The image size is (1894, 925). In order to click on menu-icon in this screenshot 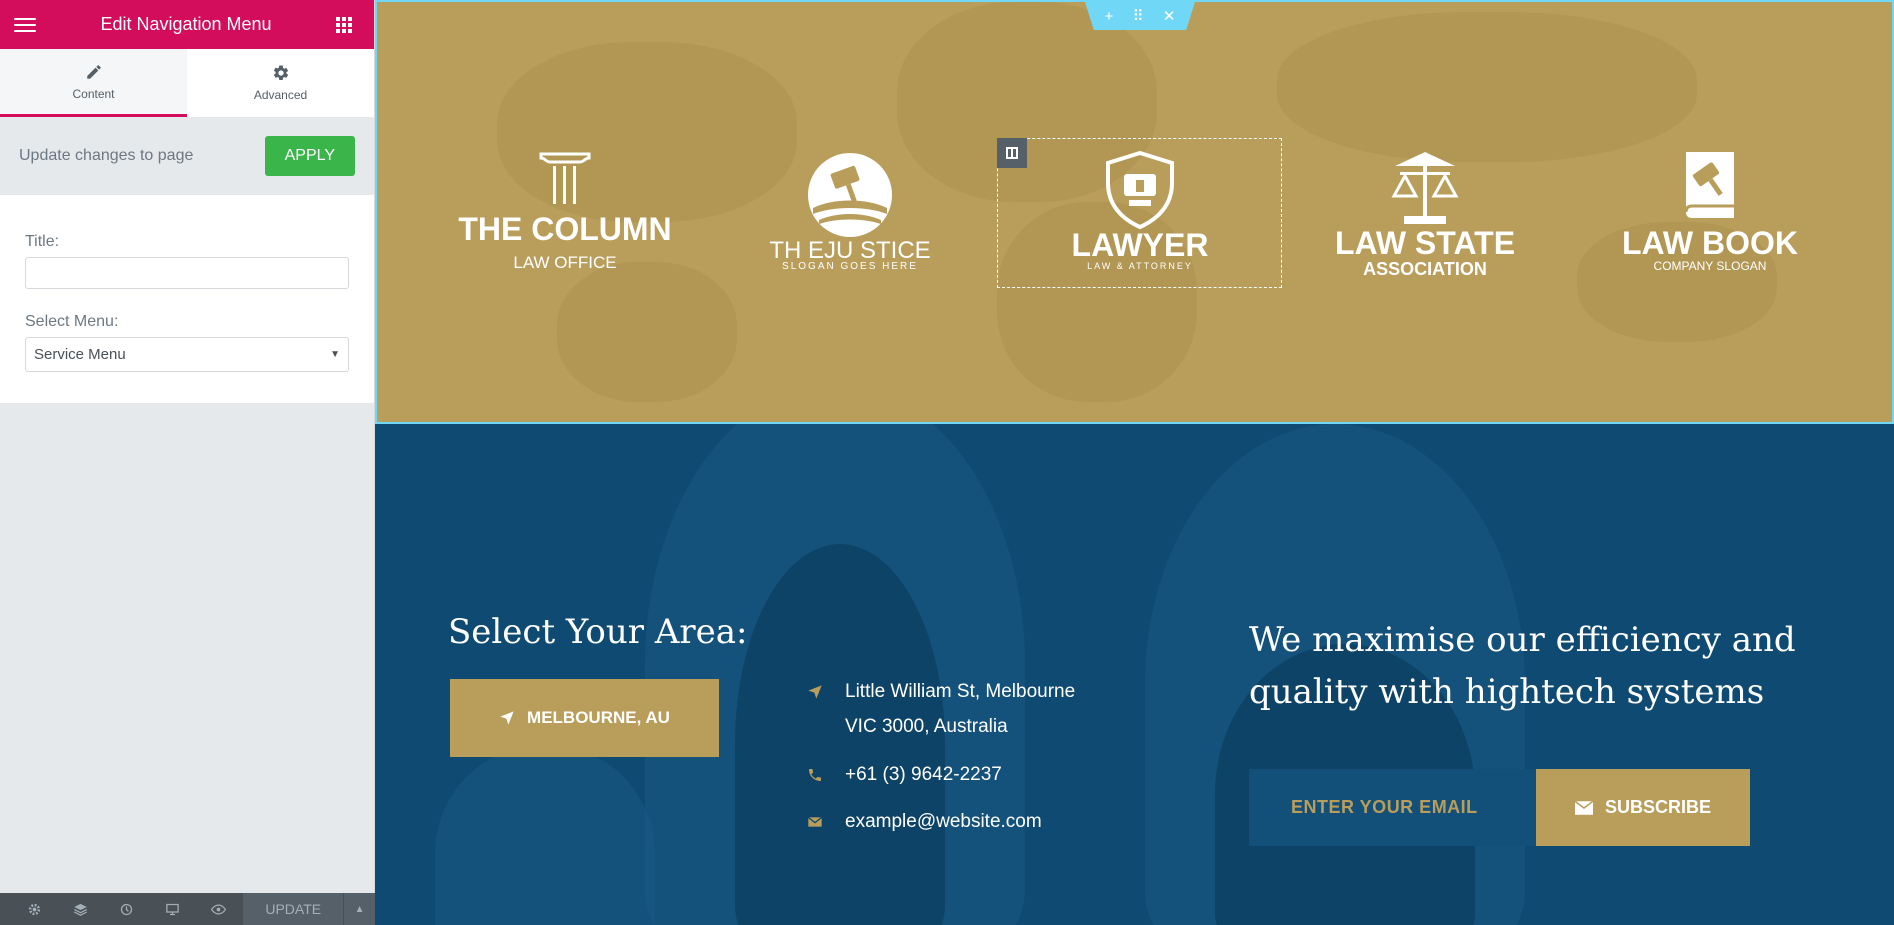, I will do `click(25, 24)`.